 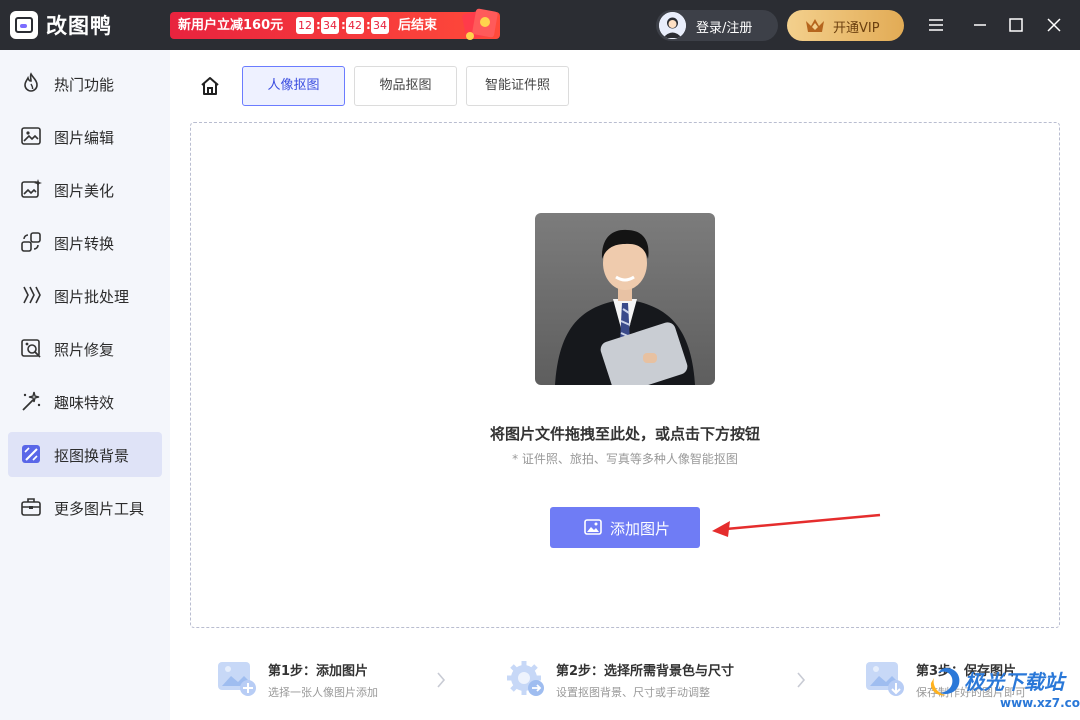 What do you see at coordinates (323, 692) in the screenshot?
I see `step-desc: 选择一张人像图片添加` at bounding box center [323, 692].